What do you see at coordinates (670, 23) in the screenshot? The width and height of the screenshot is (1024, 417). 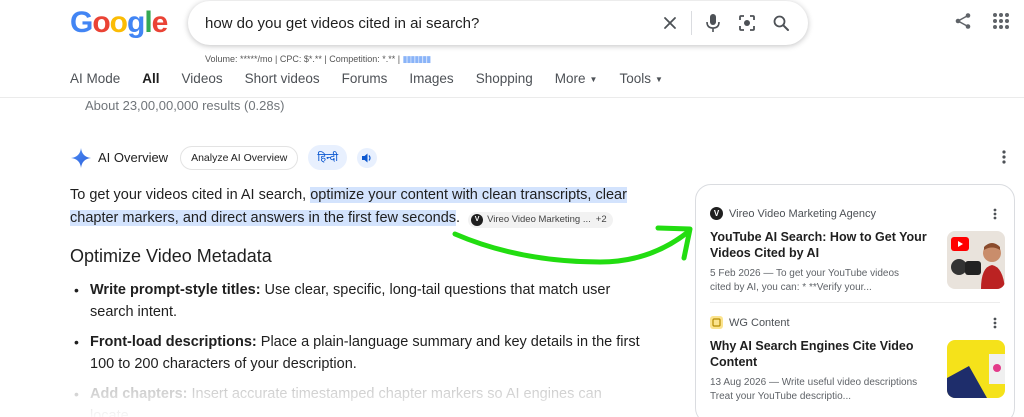 I see `clear-icon` at bounding box center [670, 23].